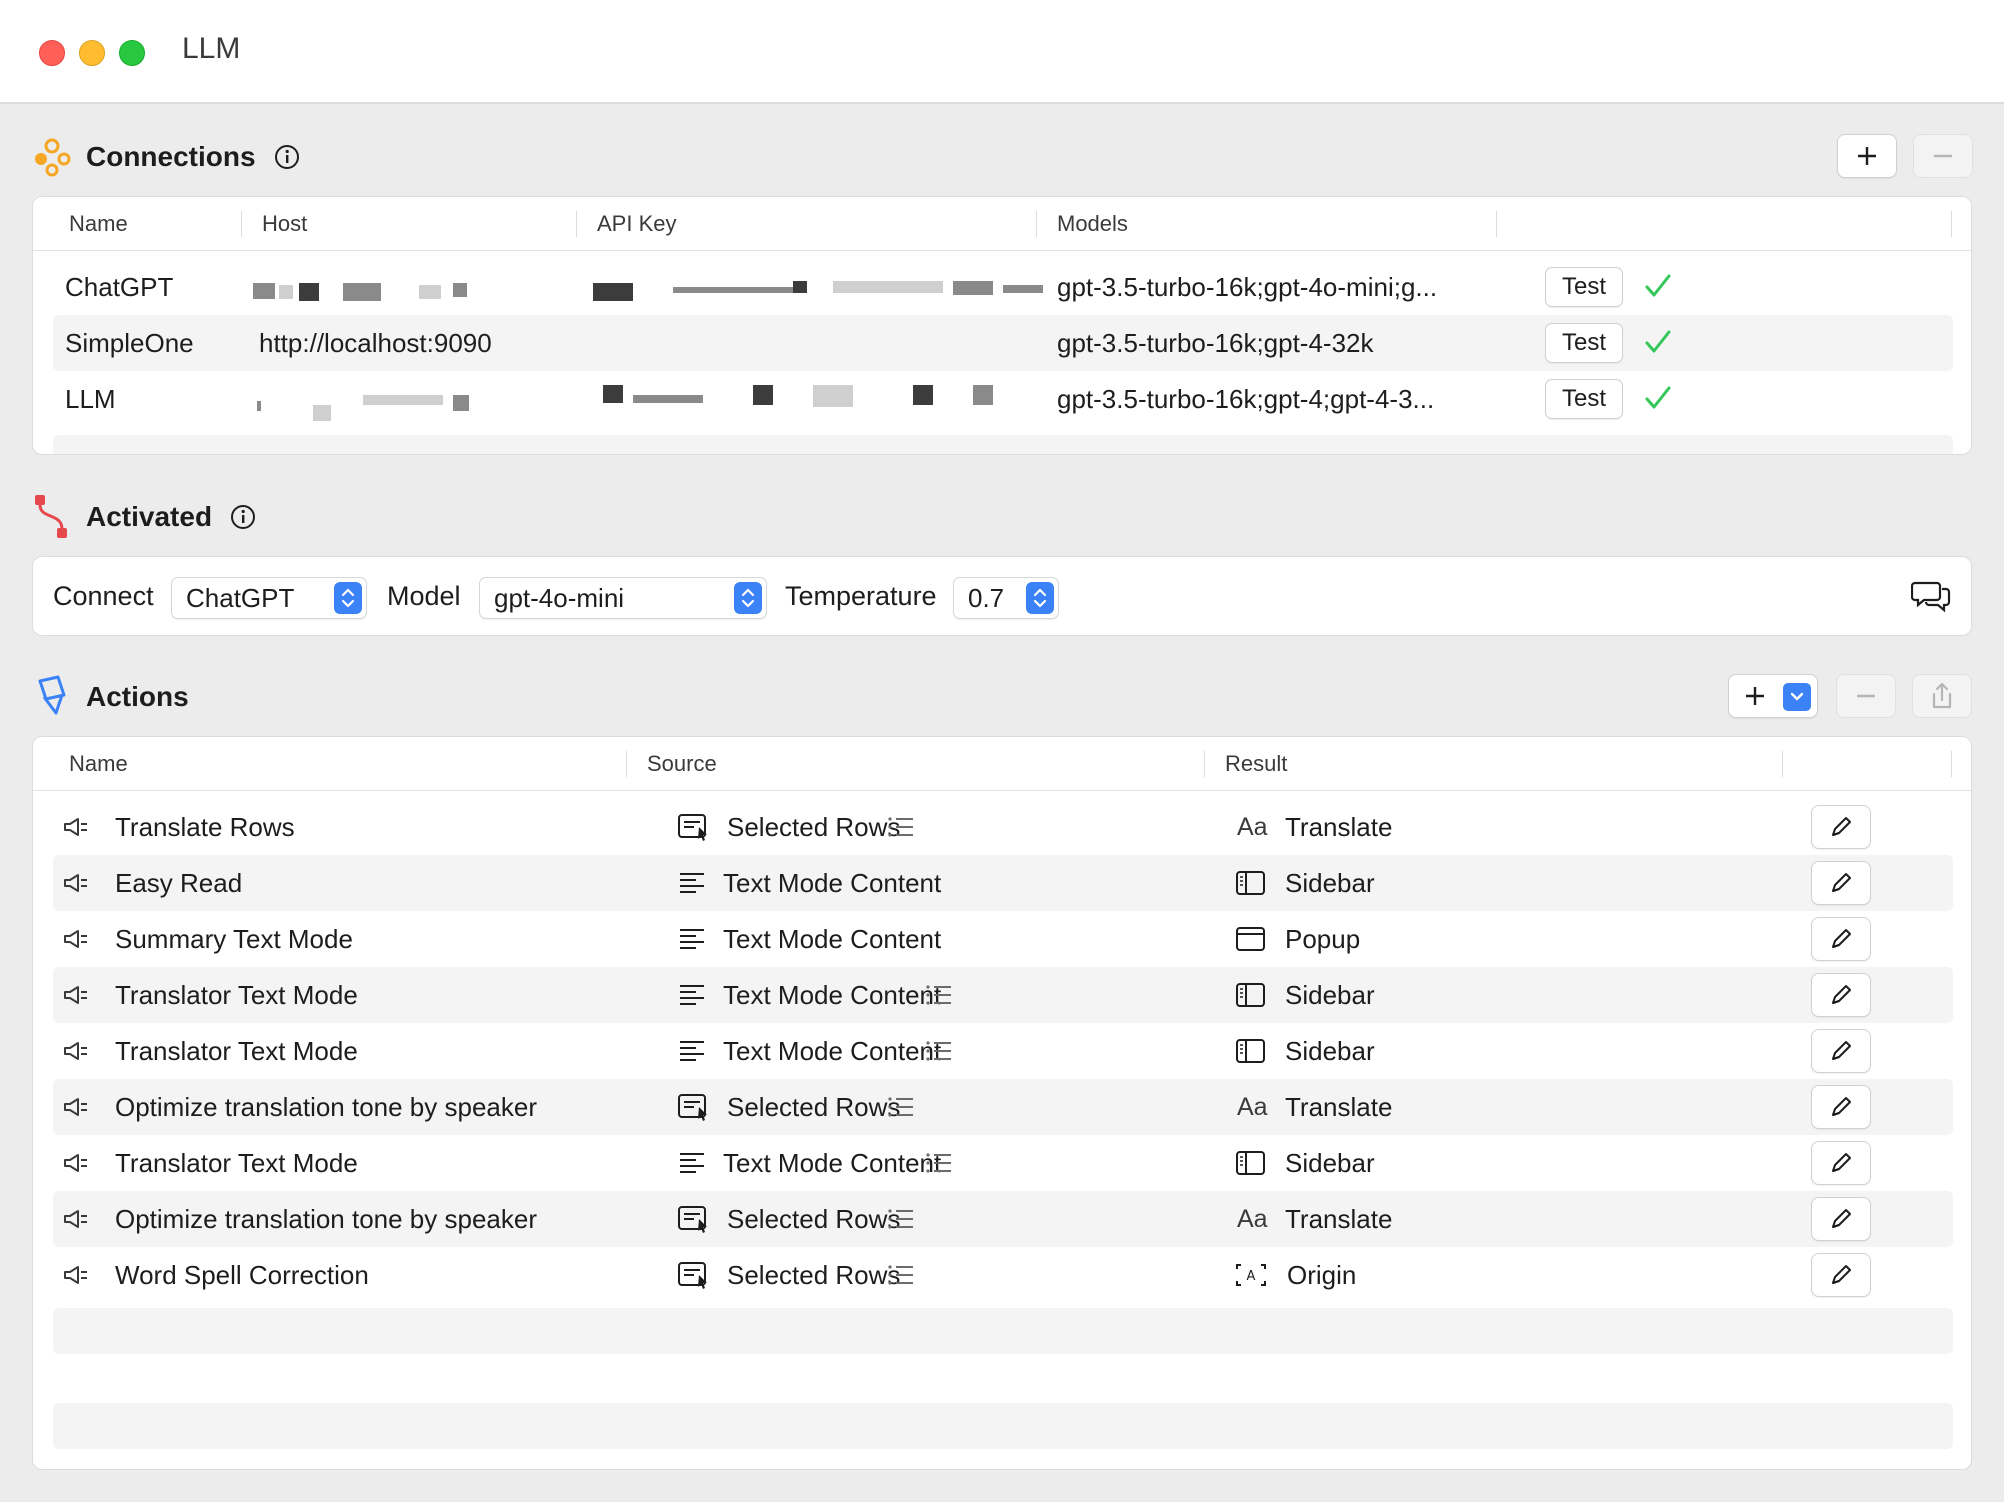 This screenshot has width=2004, height=1502. What do you see at coordinates (682, 764) in the screenshot?
I see `column-header-source: Source` at bounding box center [682, 764].